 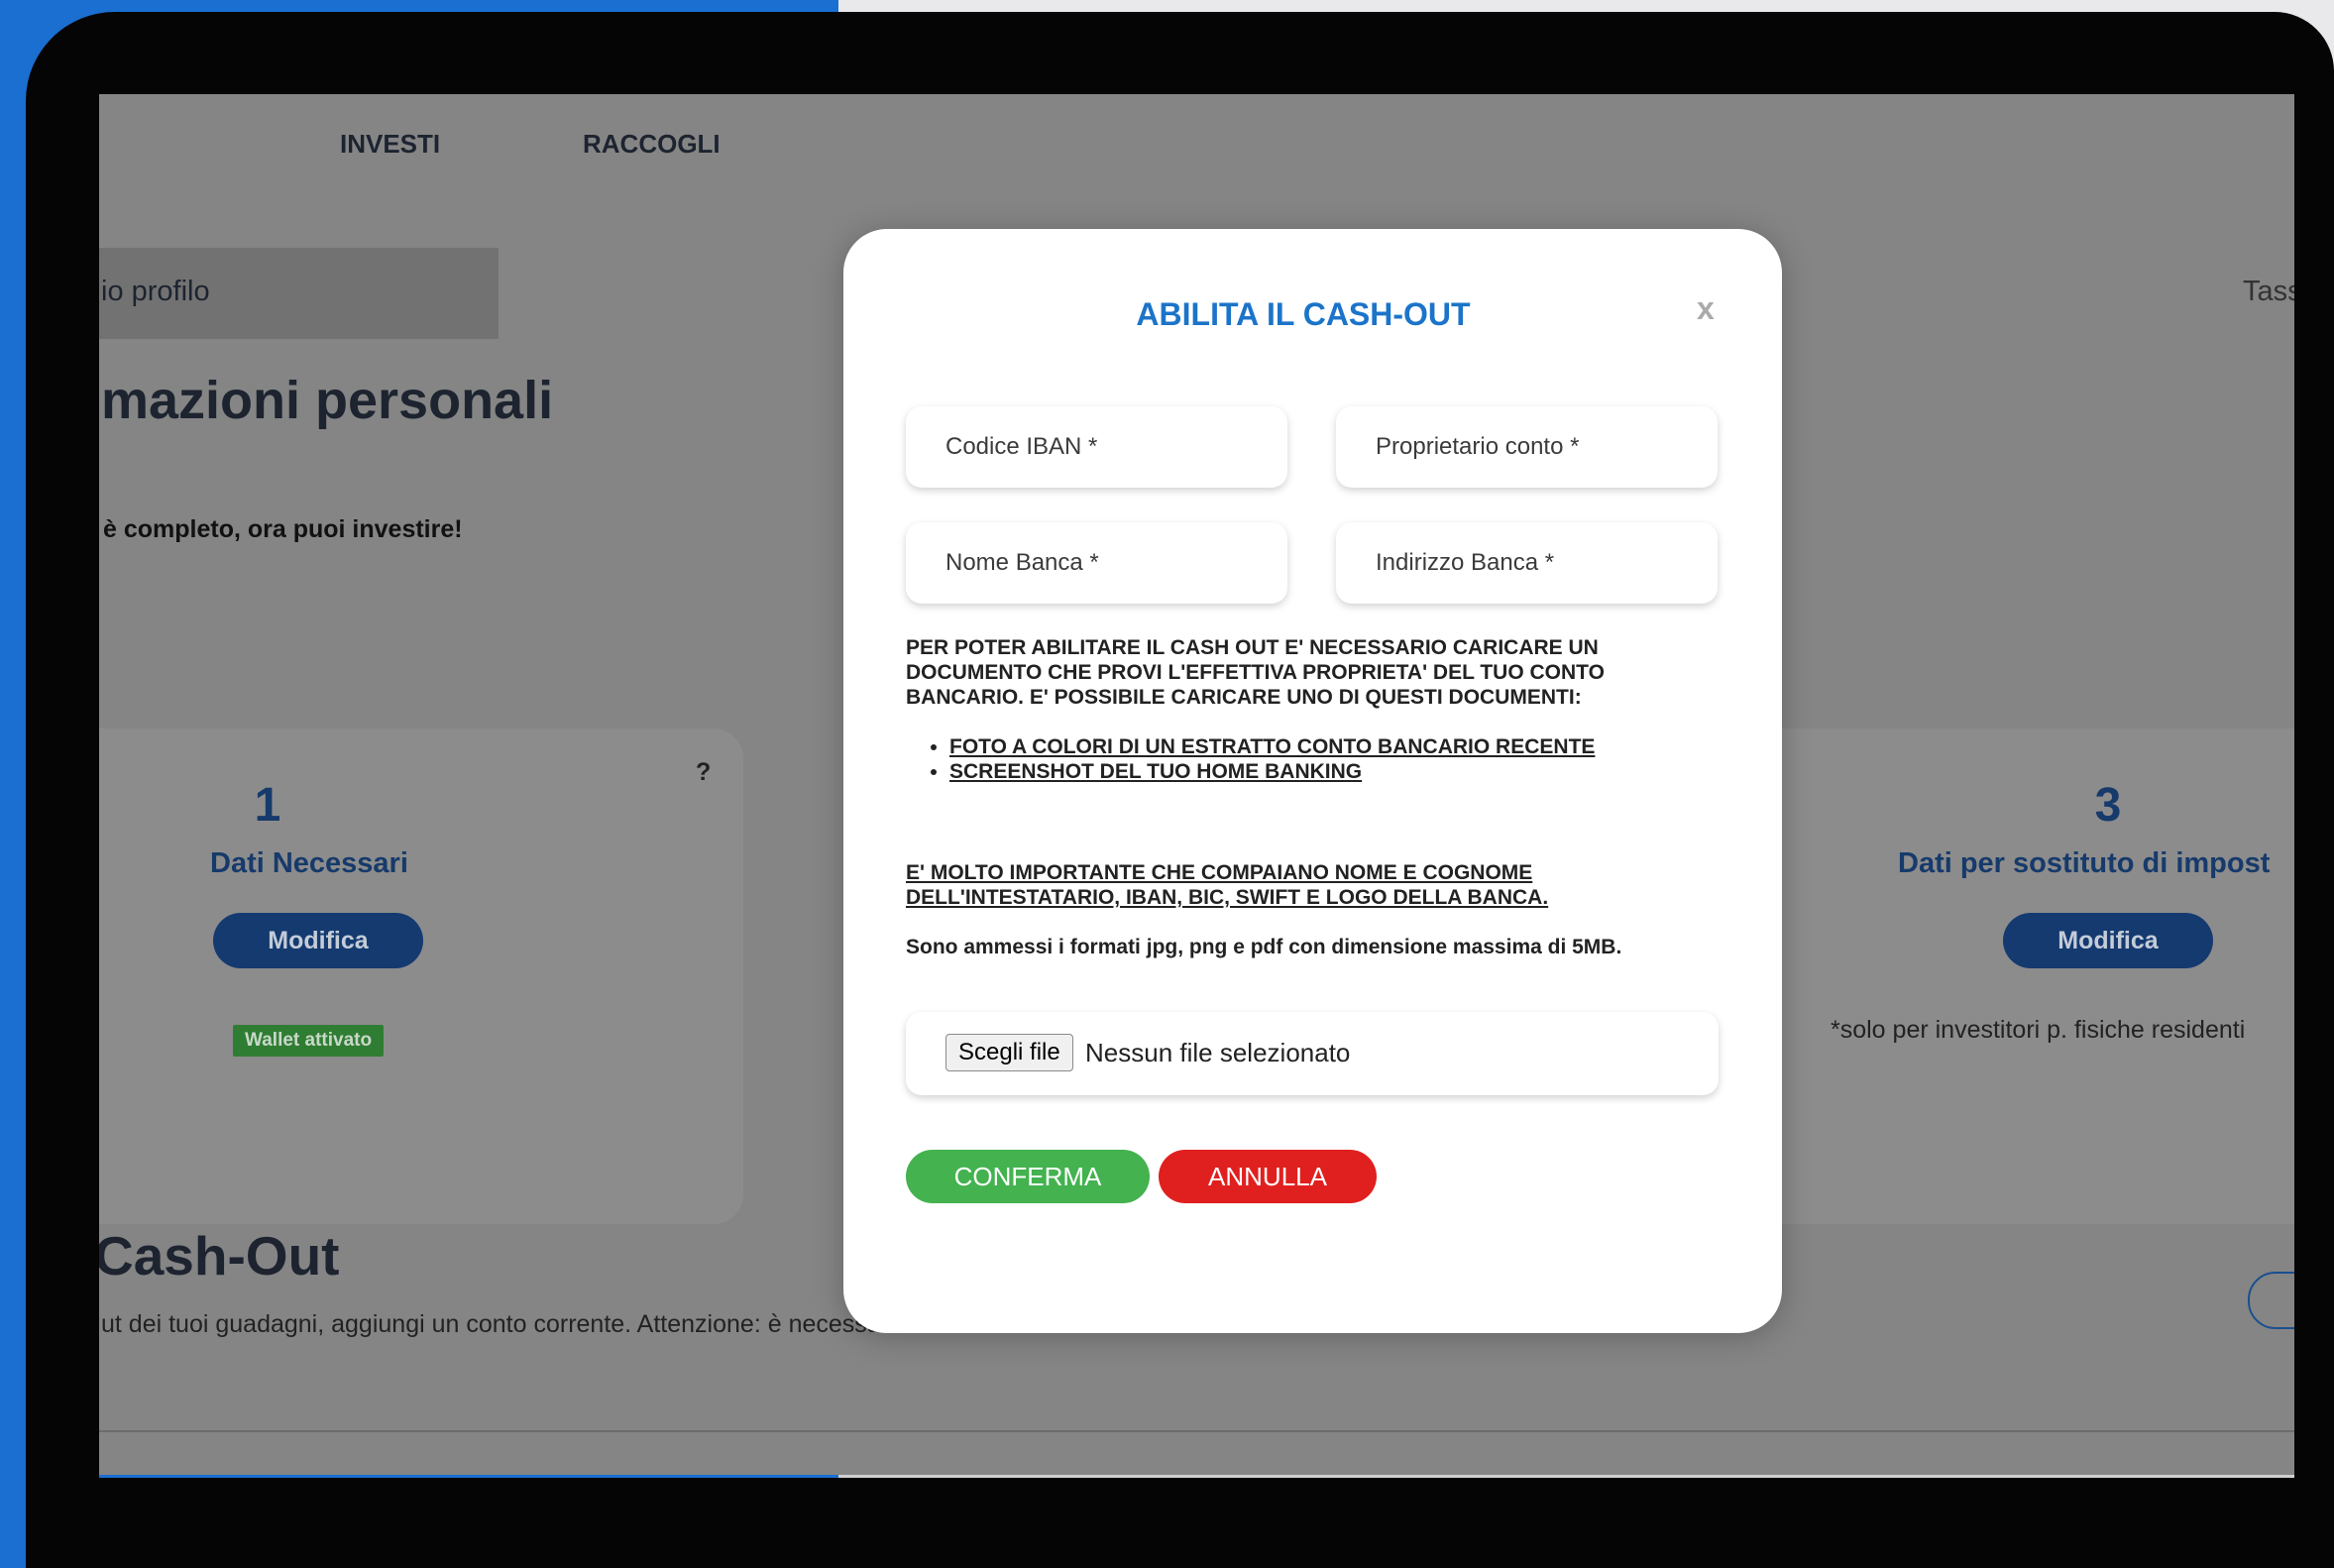 What do you see at coordinates (703, 772) in the screenshot?
I see `help-question-mark: ?` at bounding box center [703, 772].